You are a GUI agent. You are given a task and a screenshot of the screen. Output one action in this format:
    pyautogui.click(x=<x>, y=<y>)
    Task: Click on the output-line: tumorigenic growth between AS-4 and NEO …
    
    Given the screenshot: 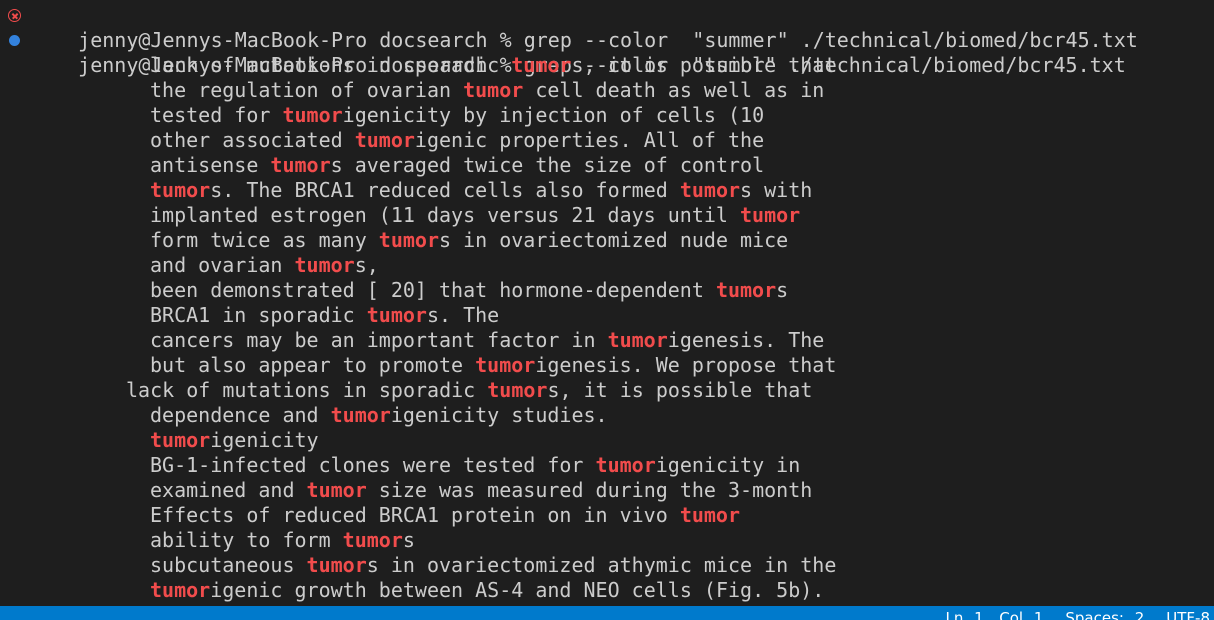 What is the action you would take?
    pyautogui.click(x=607, y=590)
    